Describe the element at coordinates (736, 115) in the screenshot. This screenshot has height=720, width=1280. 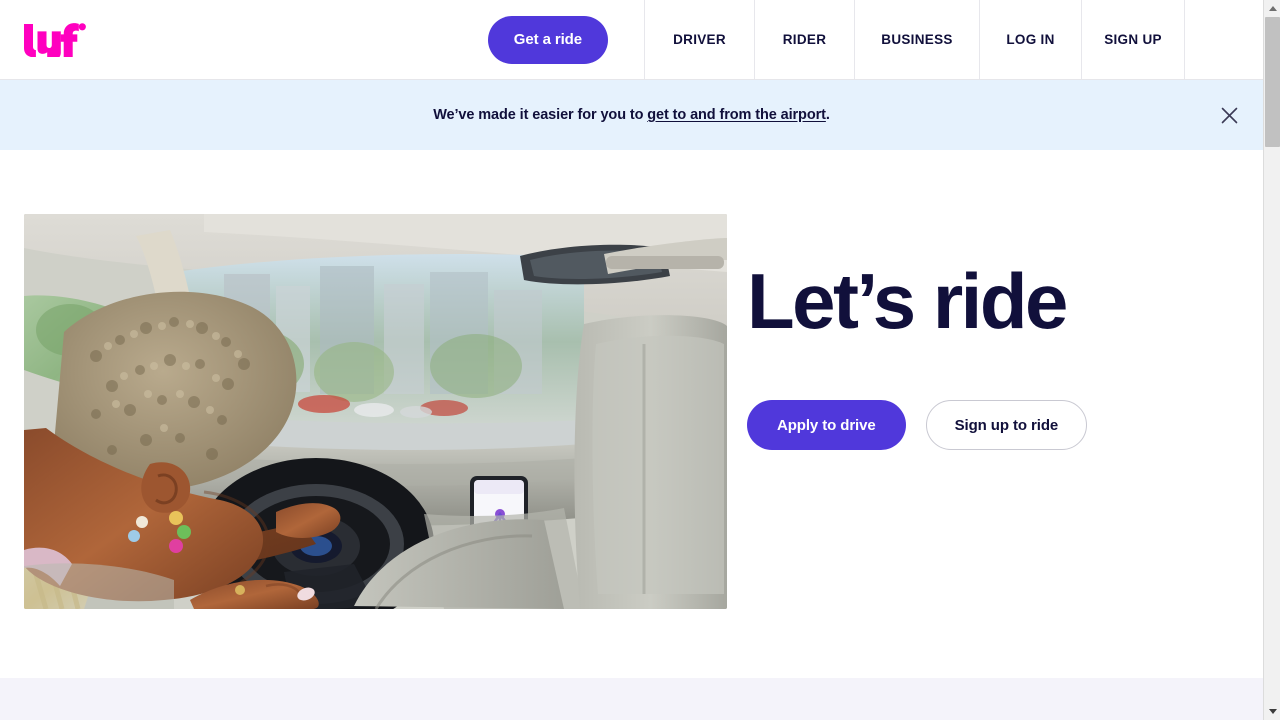
I see `banner-airport-link: get to and from the airport` at that location.